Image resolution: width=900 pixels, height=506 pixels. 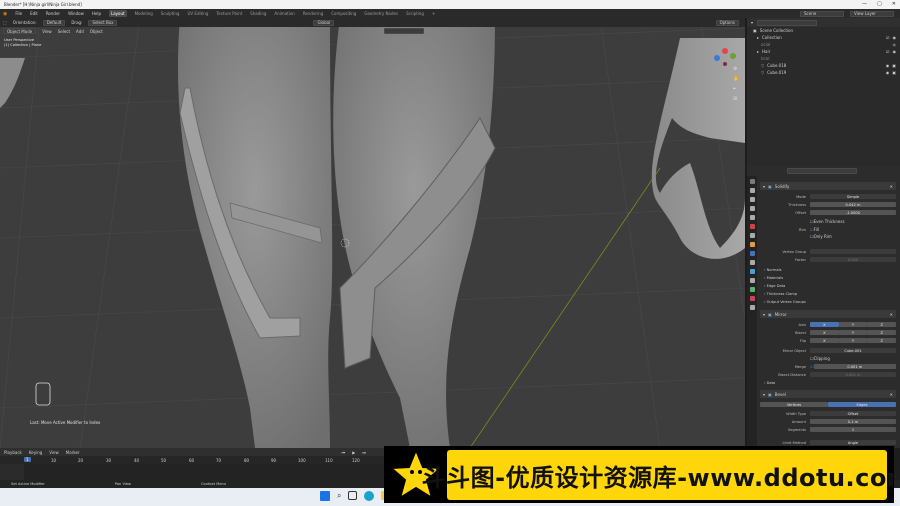 What do you see at coordinates (344, 452) in the screenshot?
I see `jump-start-icon: ⏮` at bounding box center [344, 452].